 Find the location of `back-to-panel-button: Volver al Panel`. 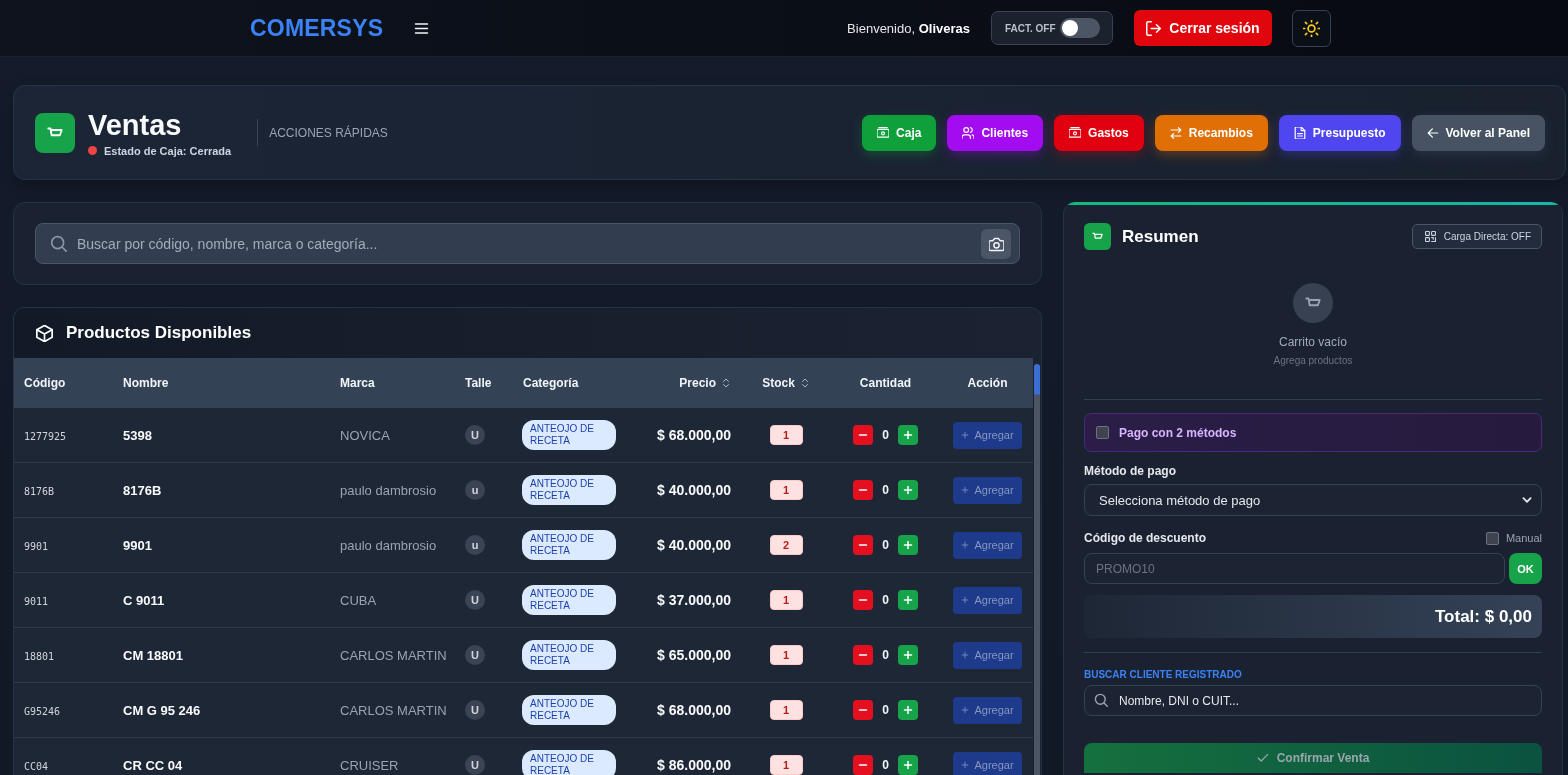

back-to-panel-button: Volver al Panel is located at coordinates (1478, 132).